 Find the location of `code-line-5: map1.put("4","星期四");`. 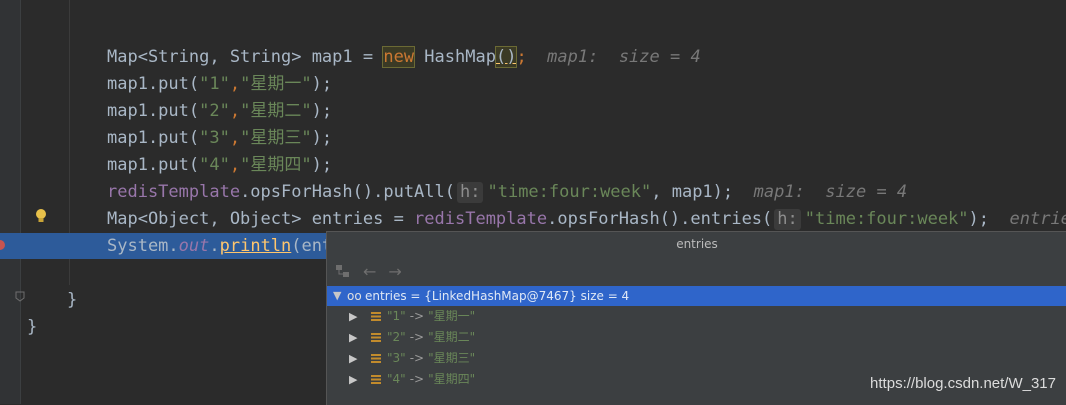

code-line-5: map1.put("4","星期四"); is located at coordinates (219, 165).